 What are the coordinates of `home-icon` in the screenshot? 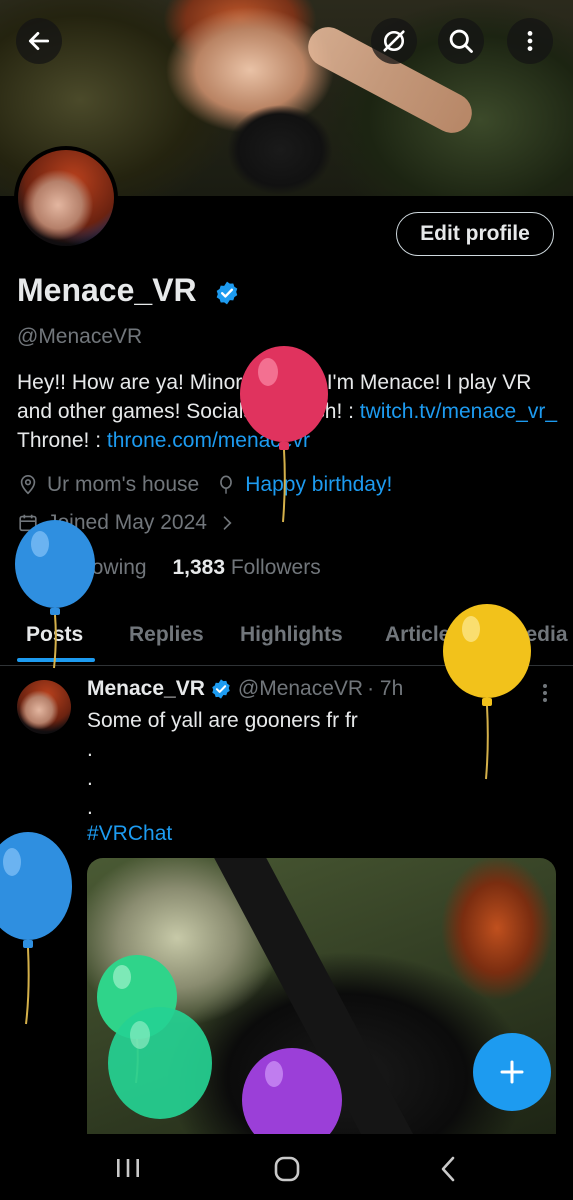 It's located at (287, 1169).